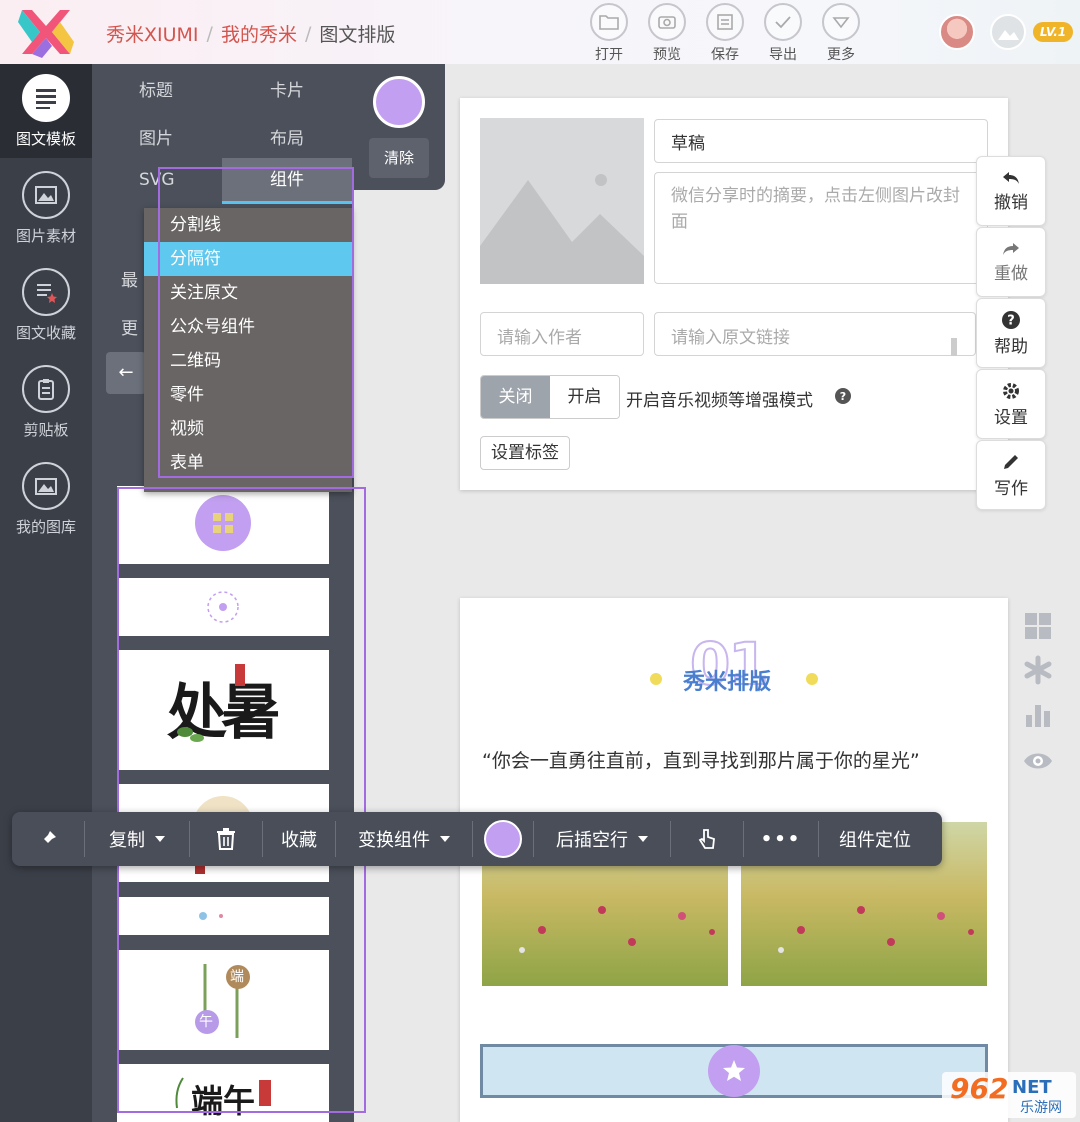 Image resolution: width=1080 pixels, height=1122 pixels. I want to click on insert-blank-line-dropdown: 后插空行, so click(602, 839).